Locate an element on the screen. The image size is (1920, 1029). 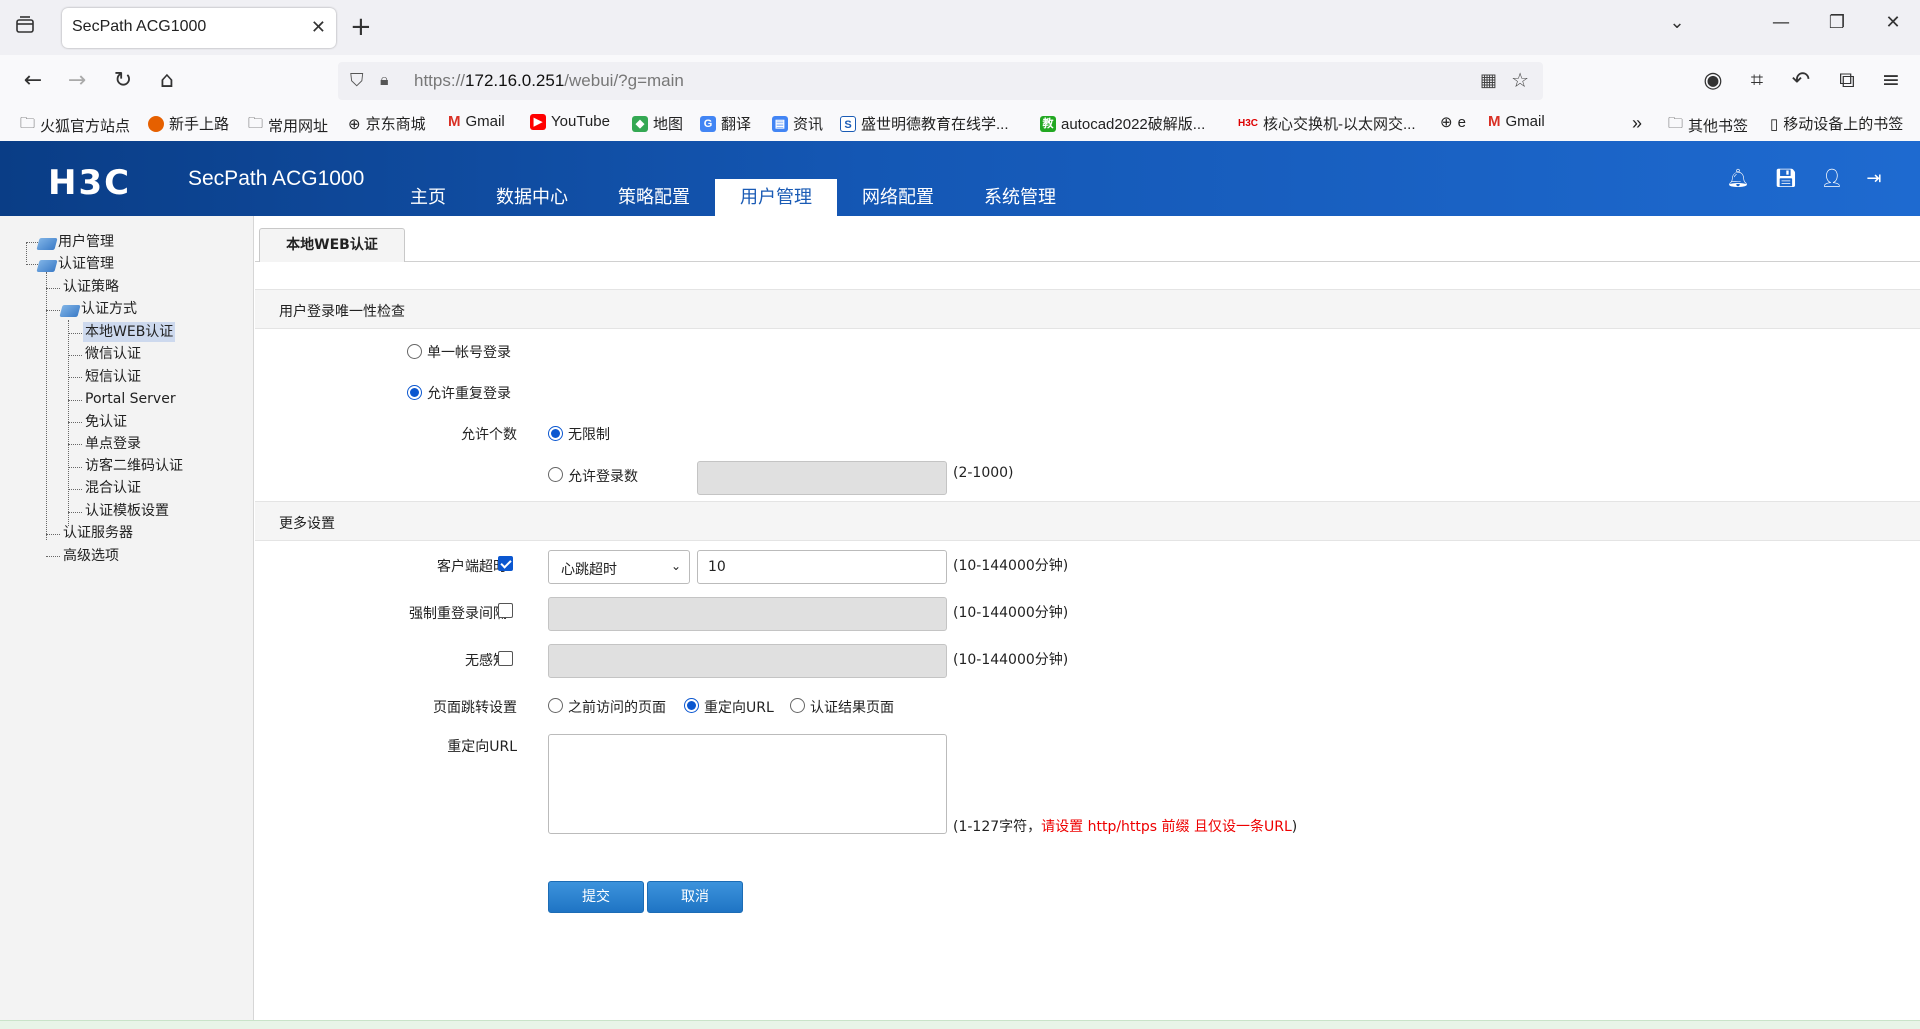
close-window-icon: ✕ is located at coordinates (1893, 22).